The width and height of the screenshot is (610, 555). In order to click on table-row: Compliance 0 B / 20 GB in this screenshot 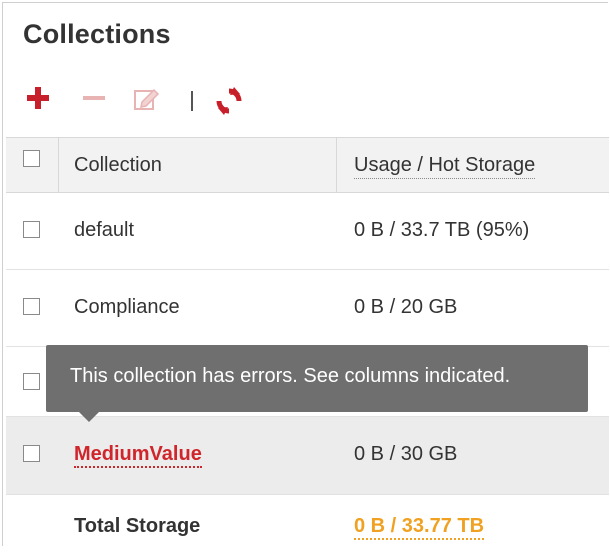, I will do `click(307, 308)`.